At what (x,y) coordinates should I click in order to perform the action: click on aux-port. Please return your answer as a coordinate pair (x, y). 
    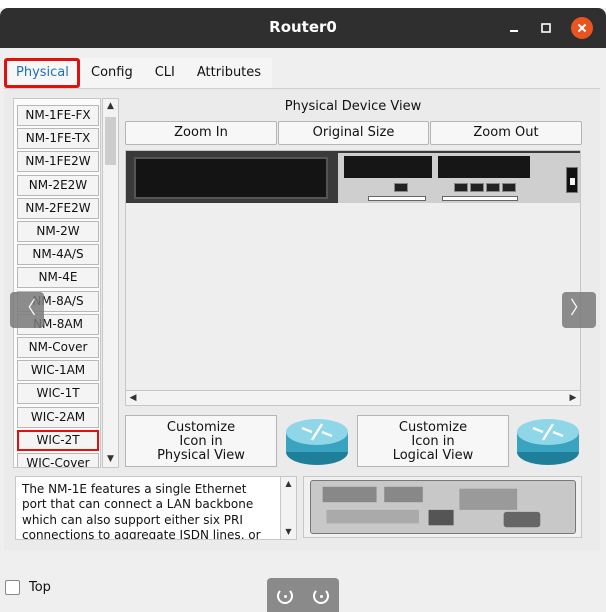
    Looking at the image, I should click on (493, 187).